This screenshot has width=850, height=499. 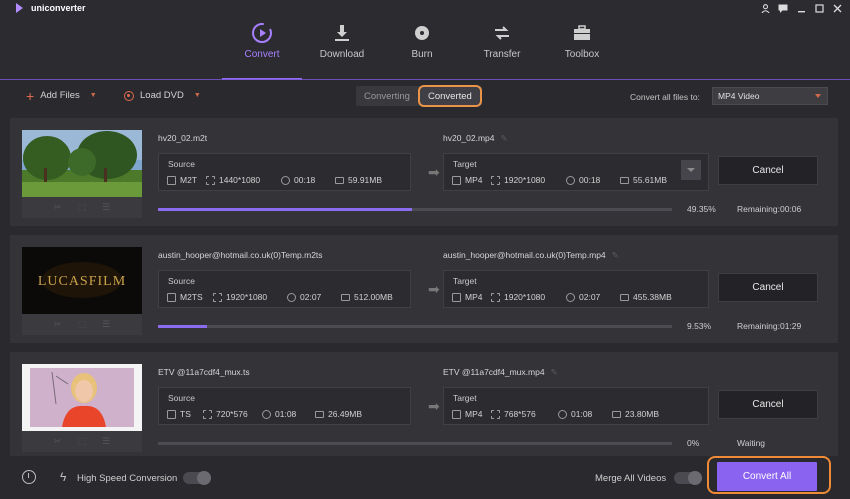 I want to click on tab-transfer: Transfer, so click(x=502, y=49).